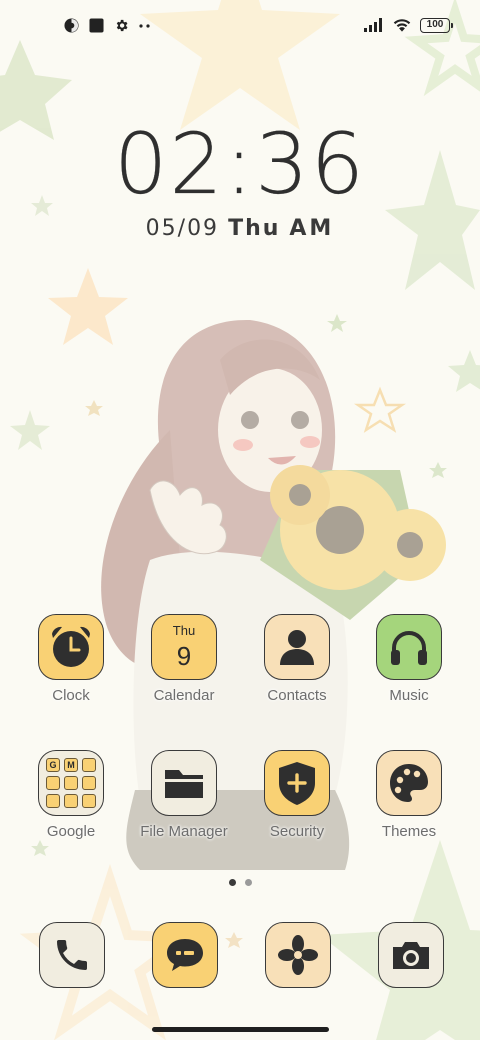 This screenshot has height=1040, width=480. What do you see at coordinates (312, 228) in the screenshot?
I see `clock-ampm: AM` at bounding box center [312, 228].